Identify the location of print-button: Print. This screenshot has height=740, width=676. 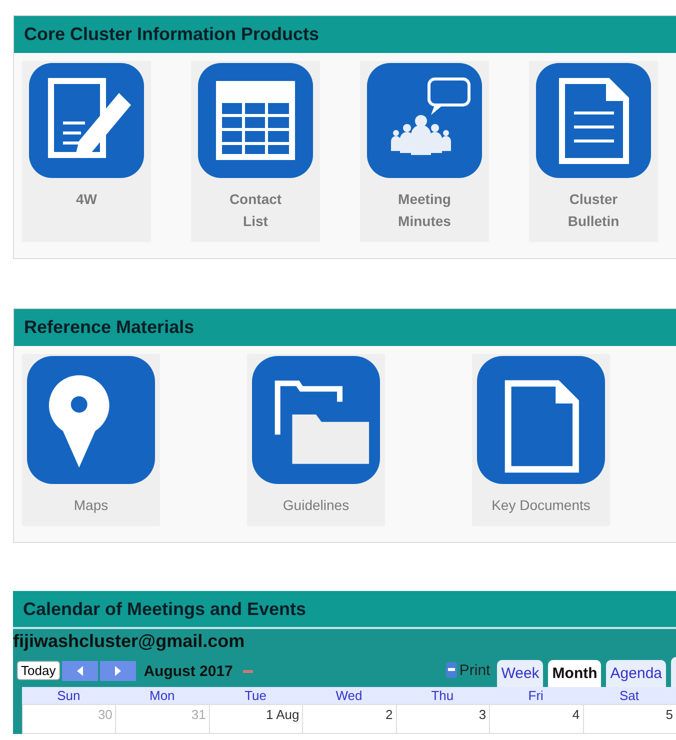
(467, 670).